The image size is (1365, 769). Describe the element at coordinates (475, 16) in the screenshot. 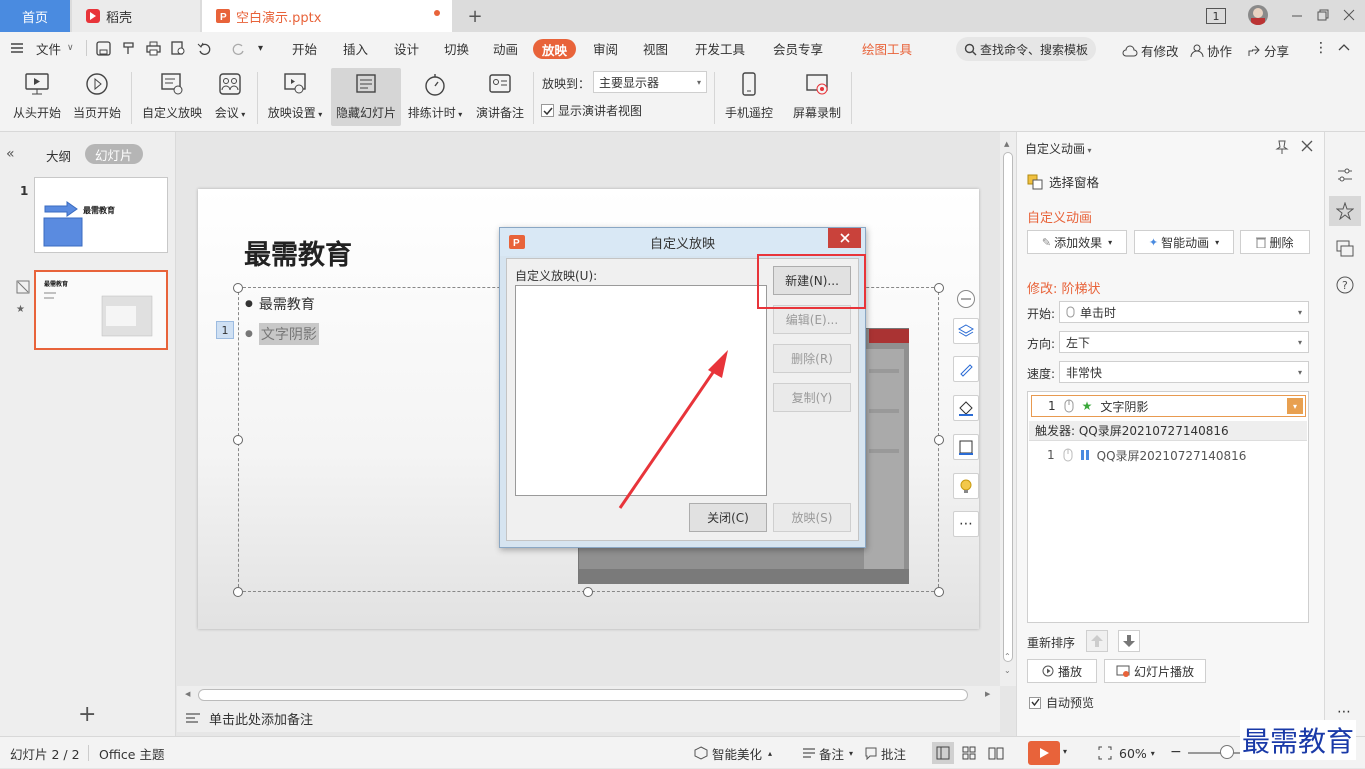

I see `new-tab-button: +` at that location.